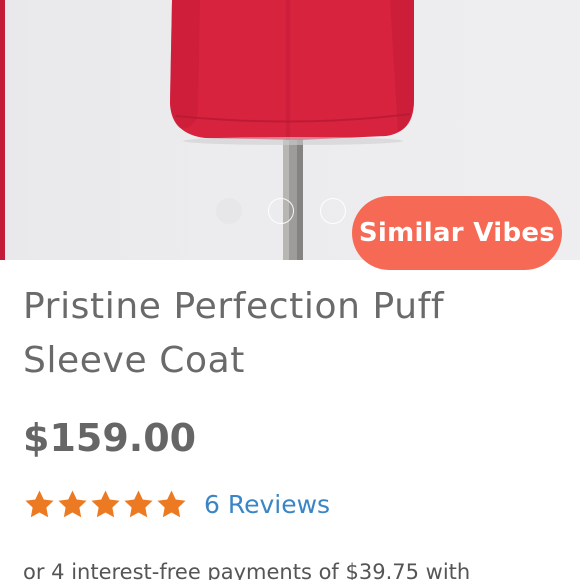  I want to click on star-rating, so click(105, 504).